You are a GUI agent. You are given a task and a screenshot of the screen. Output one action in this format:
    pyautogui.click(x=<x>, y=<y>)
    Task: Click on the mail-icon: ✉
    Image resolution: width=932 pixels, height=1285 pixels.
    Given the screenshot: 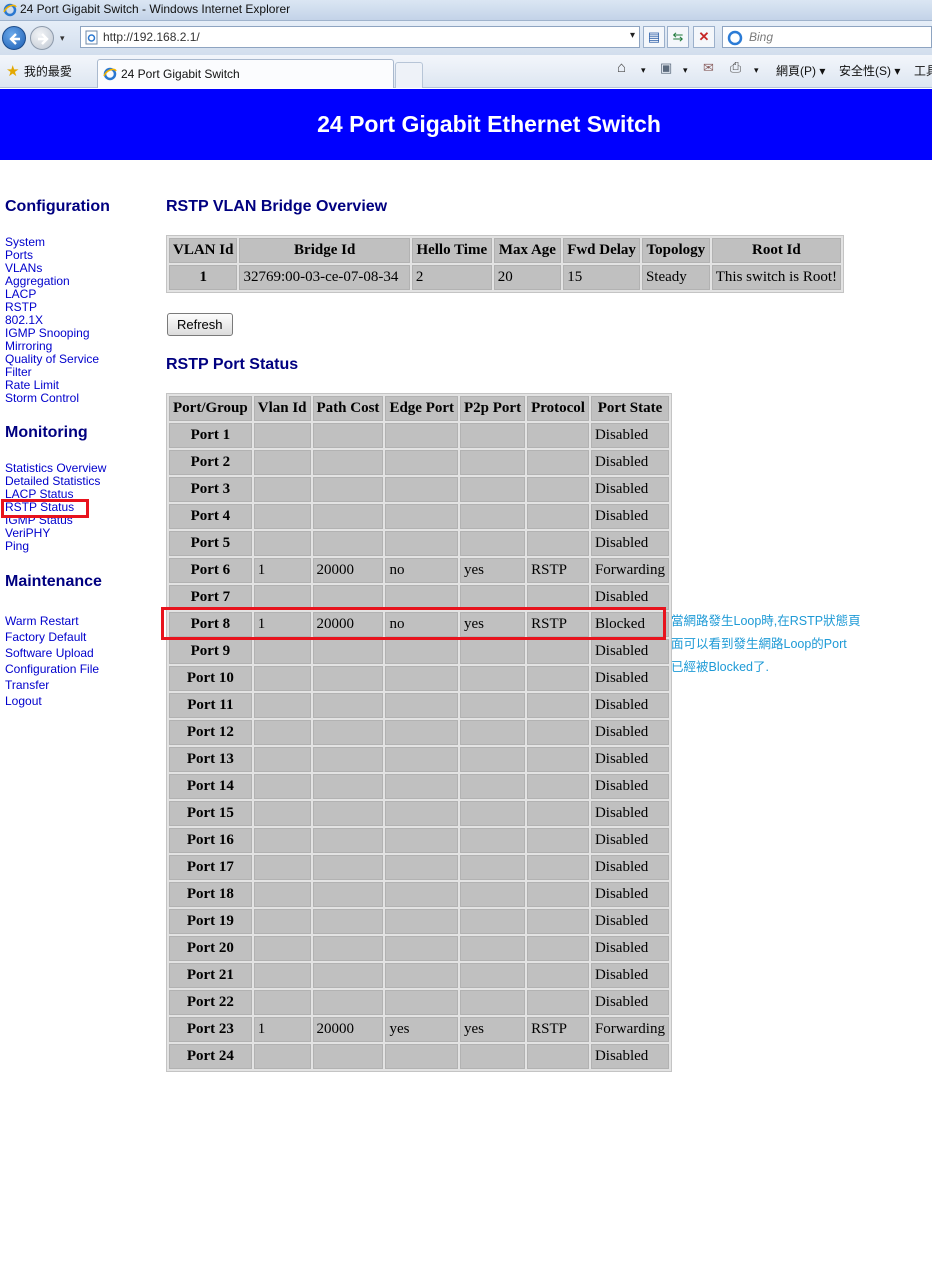 What is the action you would take?
    pyautogui.click(x=708, y=68)
    